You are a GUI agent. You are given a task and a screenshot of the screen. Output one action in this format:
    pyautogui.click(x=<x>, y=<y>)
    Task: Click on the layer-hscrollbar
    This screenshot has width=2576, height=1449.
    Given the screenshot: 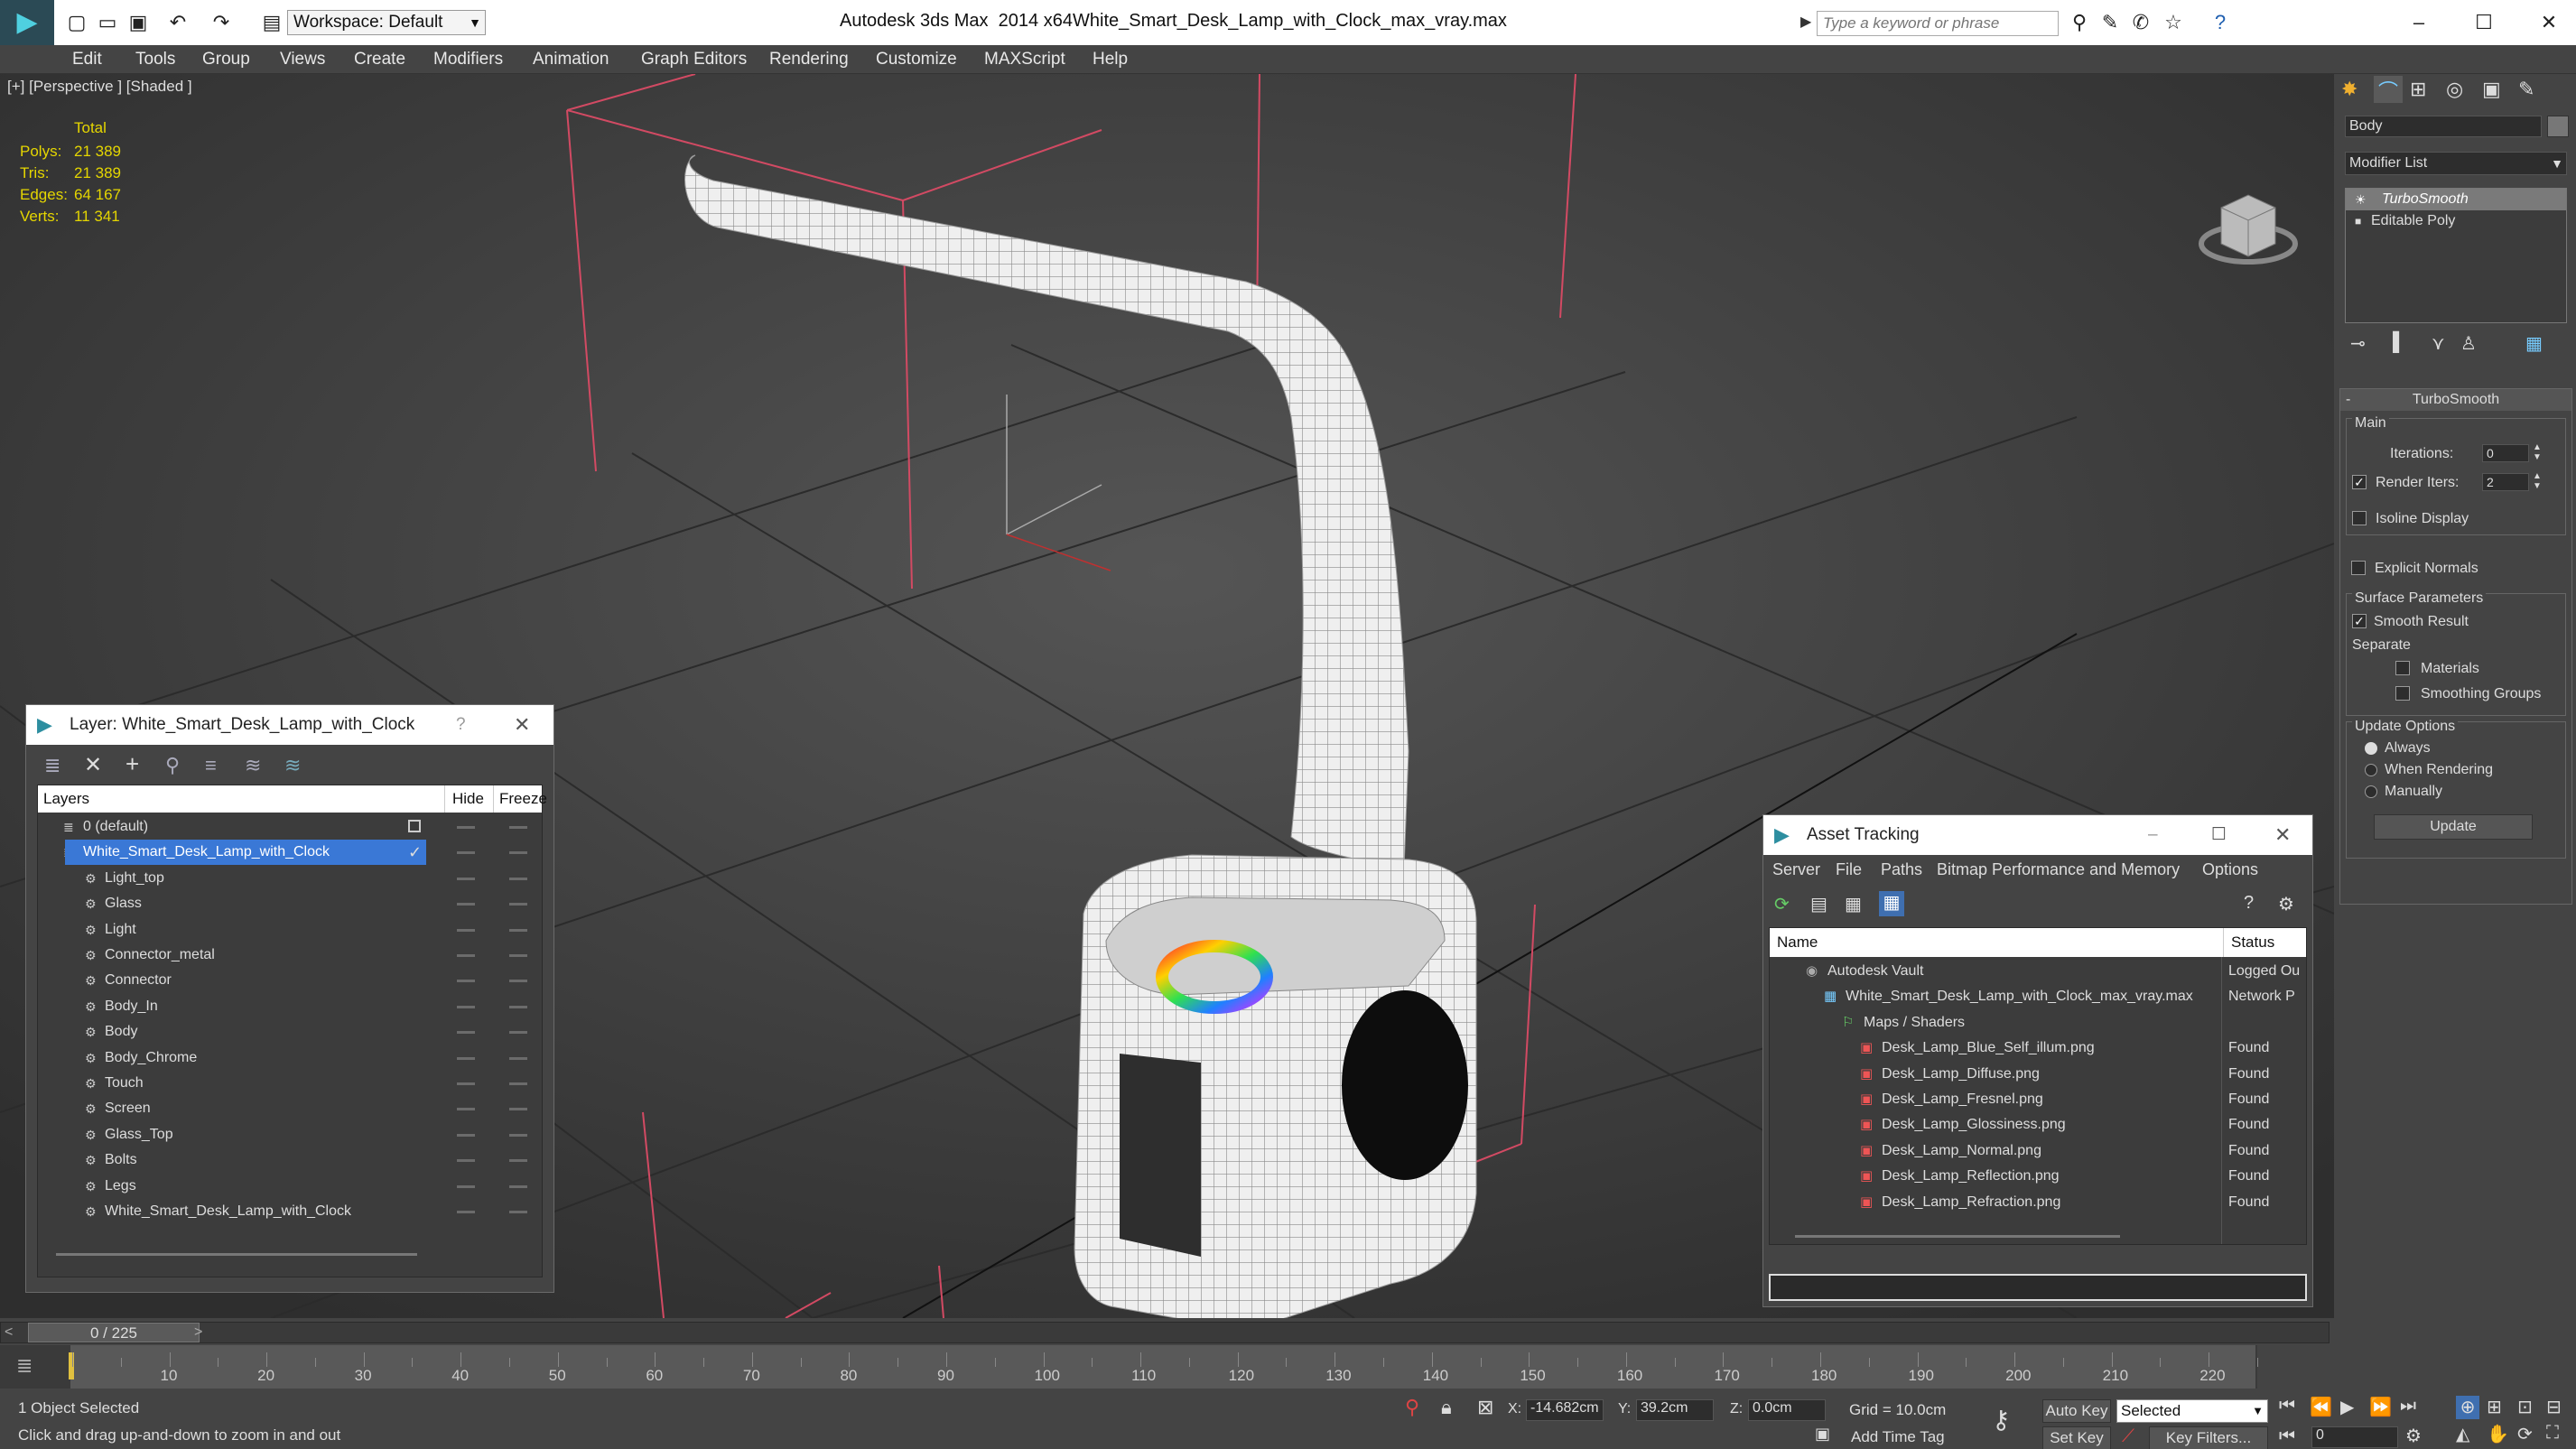 What is the action you would take?
    pyautogui.click(x=236, y=1254)
    